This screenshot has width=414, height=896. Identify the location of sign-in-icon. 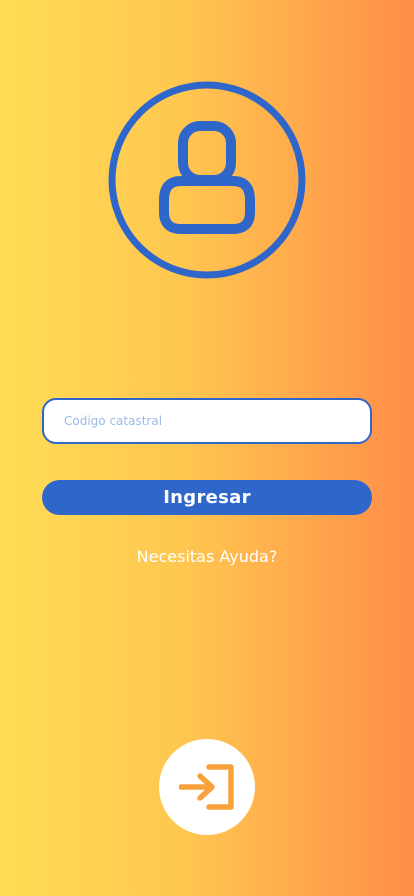
(206, 787).